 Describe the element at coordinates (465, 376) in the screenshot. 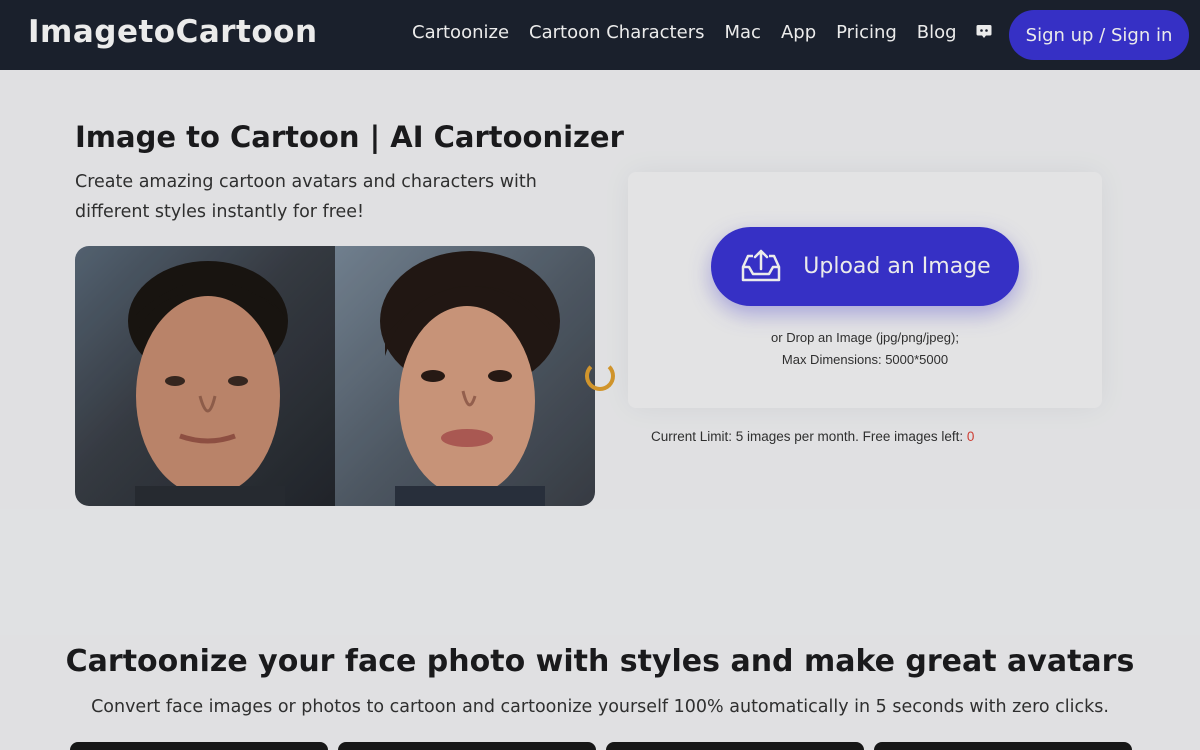

I see `cartoon-result` at that location.